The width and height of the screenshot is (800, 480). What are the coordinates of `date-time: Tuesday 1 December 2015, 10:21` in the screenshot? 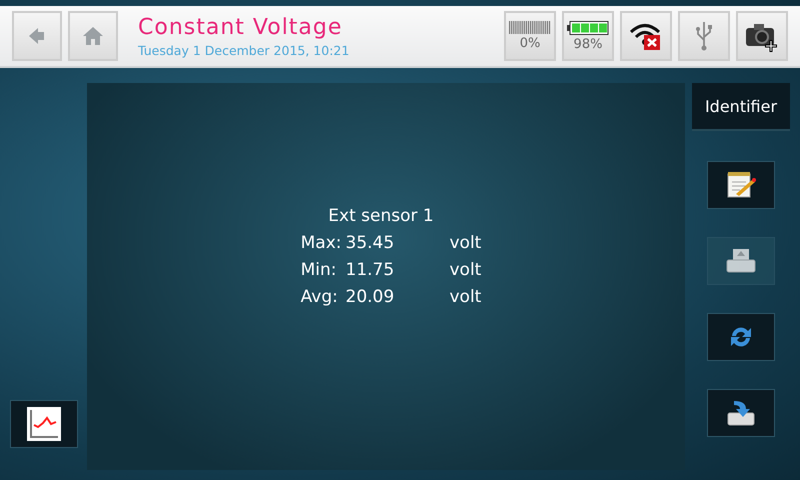 It's located at (244, 50).